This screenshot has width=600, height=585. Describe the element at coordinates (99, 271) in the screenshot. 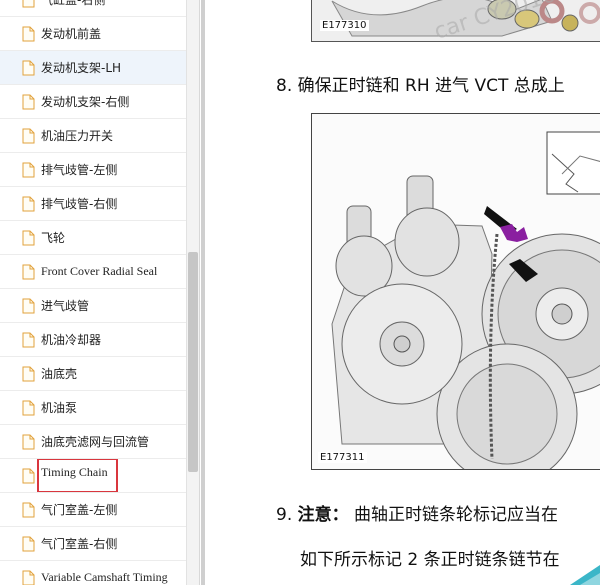

I see `sidebar-item-label: Front Cover Radial Seal` at that location.